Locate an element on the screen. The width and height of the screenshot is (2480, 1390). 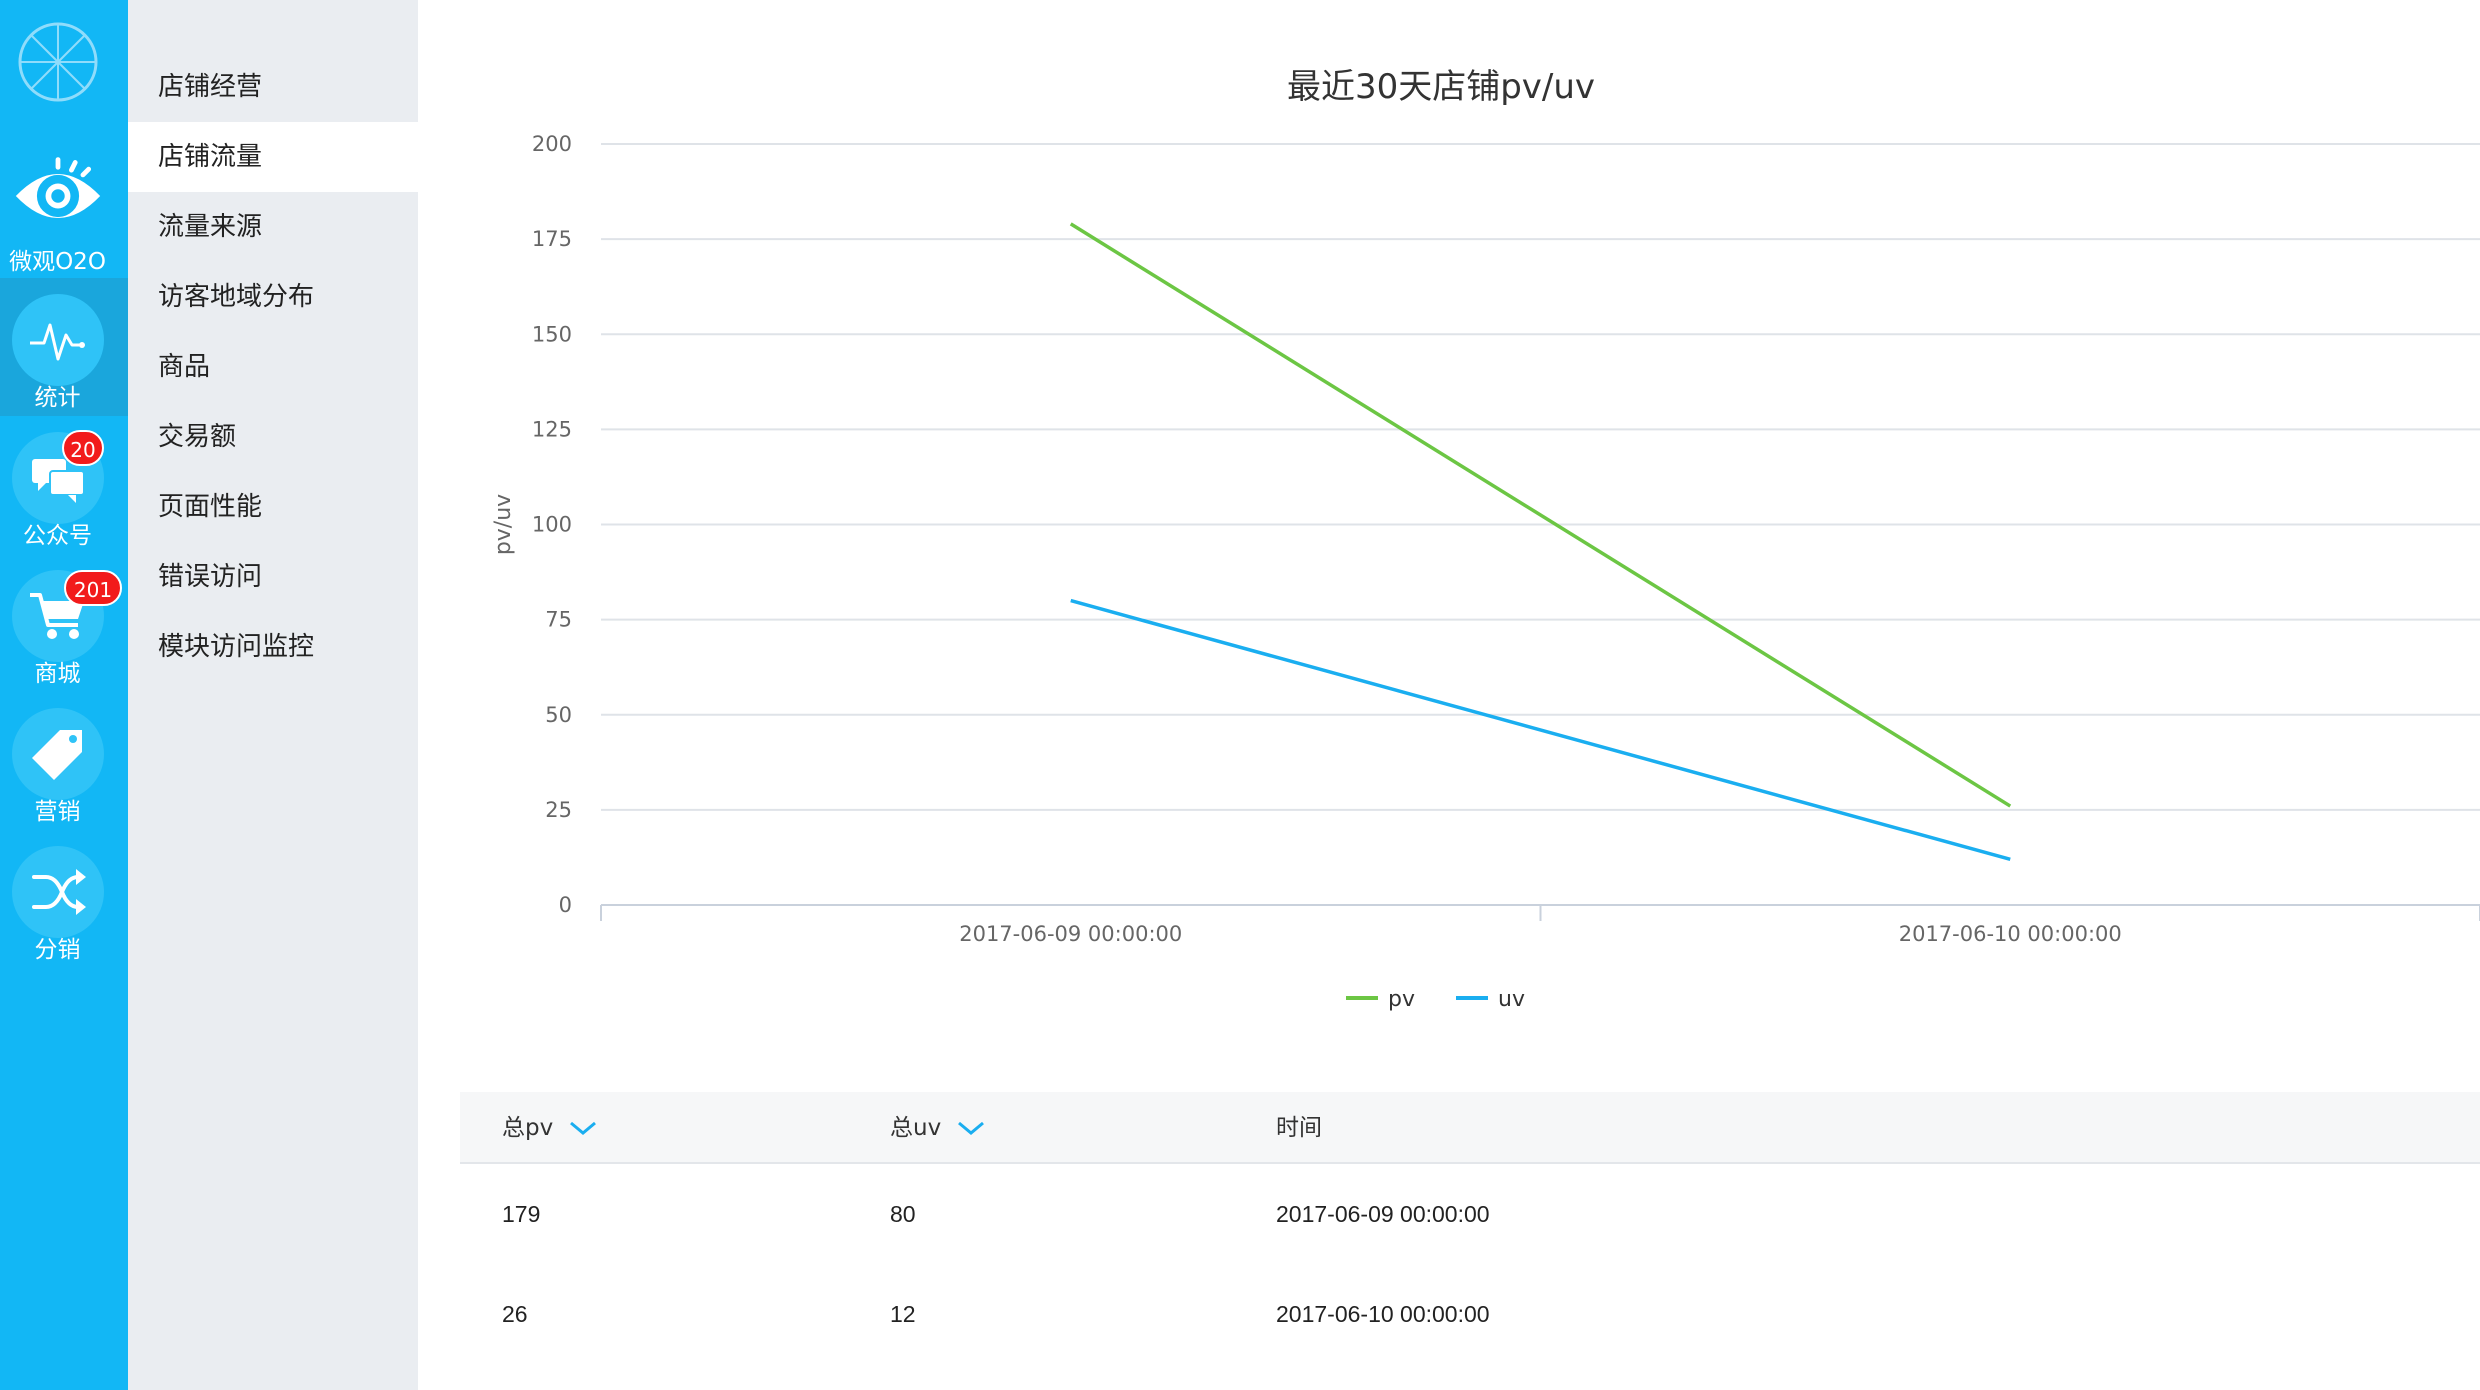
cell-time: 2017-06-10 00:00:00 is located at coordinates (1383, 1314).